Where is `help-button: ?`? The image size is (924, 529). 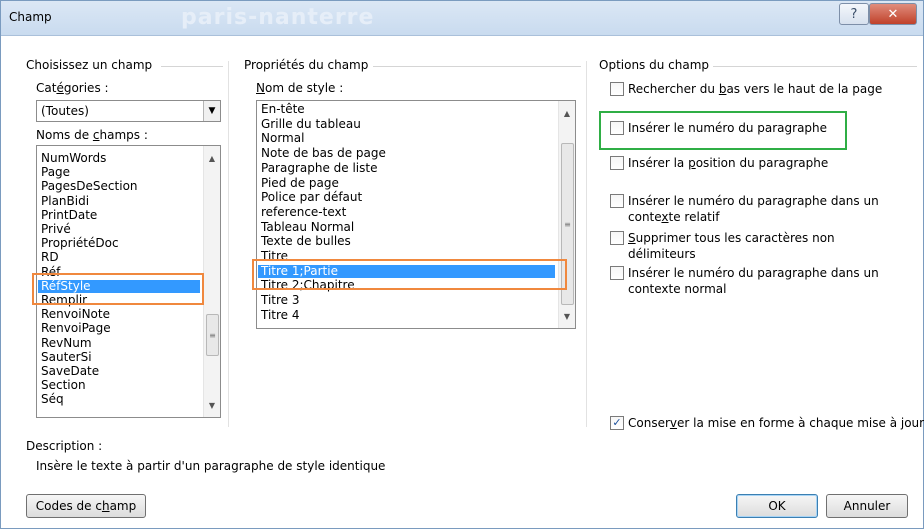
help-button: ? is located at coordinates (854, 14).